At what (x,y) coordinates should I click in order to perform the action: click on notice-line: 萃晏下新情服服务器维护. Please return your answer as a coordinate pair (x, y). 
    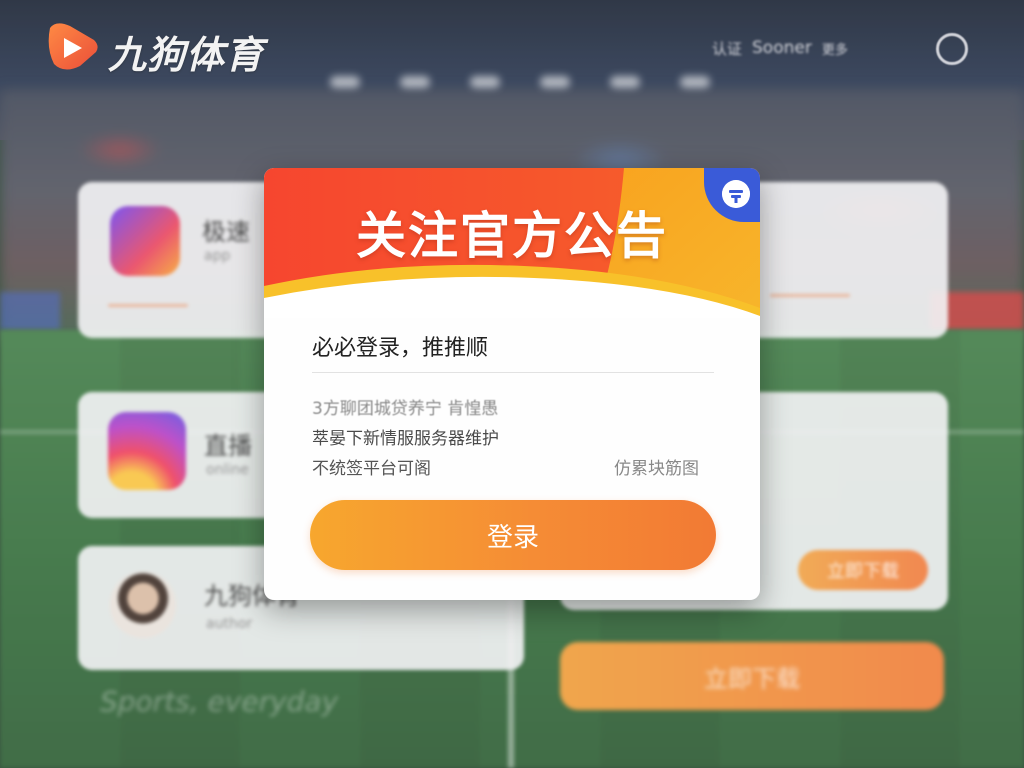
    Looking at the image, I should click on (405, 439).